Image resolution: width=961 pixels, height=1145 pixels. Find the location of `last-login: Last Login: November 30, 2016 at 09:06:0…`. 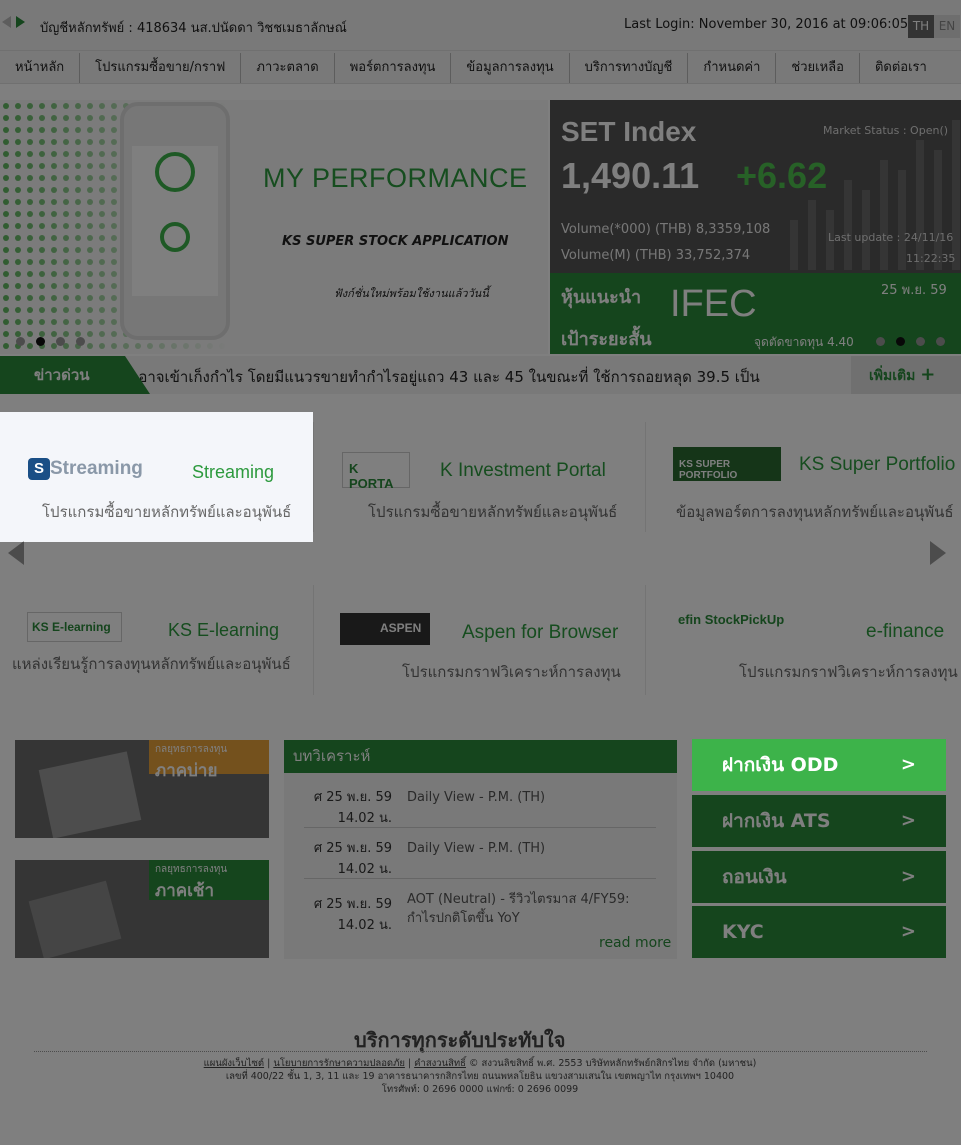

last-login: Last Login: November 30, 2016 at 09:06:0… is located at coordinates (766, 24).